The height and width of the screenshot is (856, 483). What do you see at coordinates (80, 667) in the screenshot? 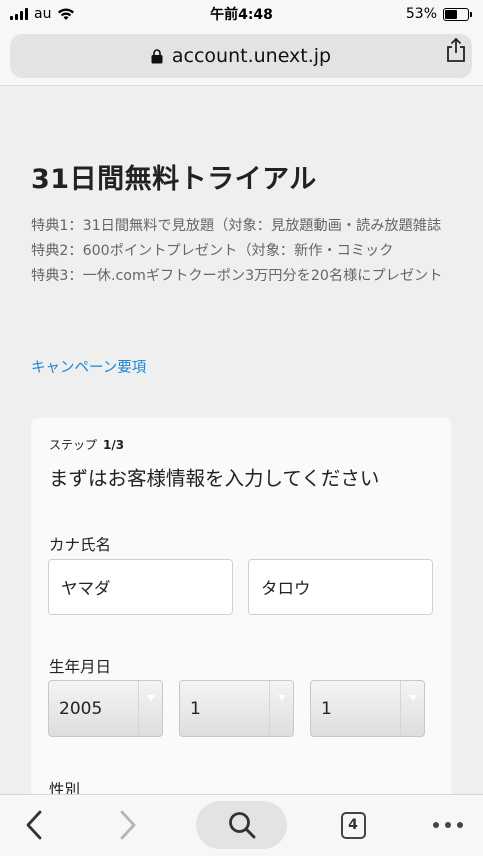
I see `birthdate-label: 生年月日` at bounding box center [80, 667].